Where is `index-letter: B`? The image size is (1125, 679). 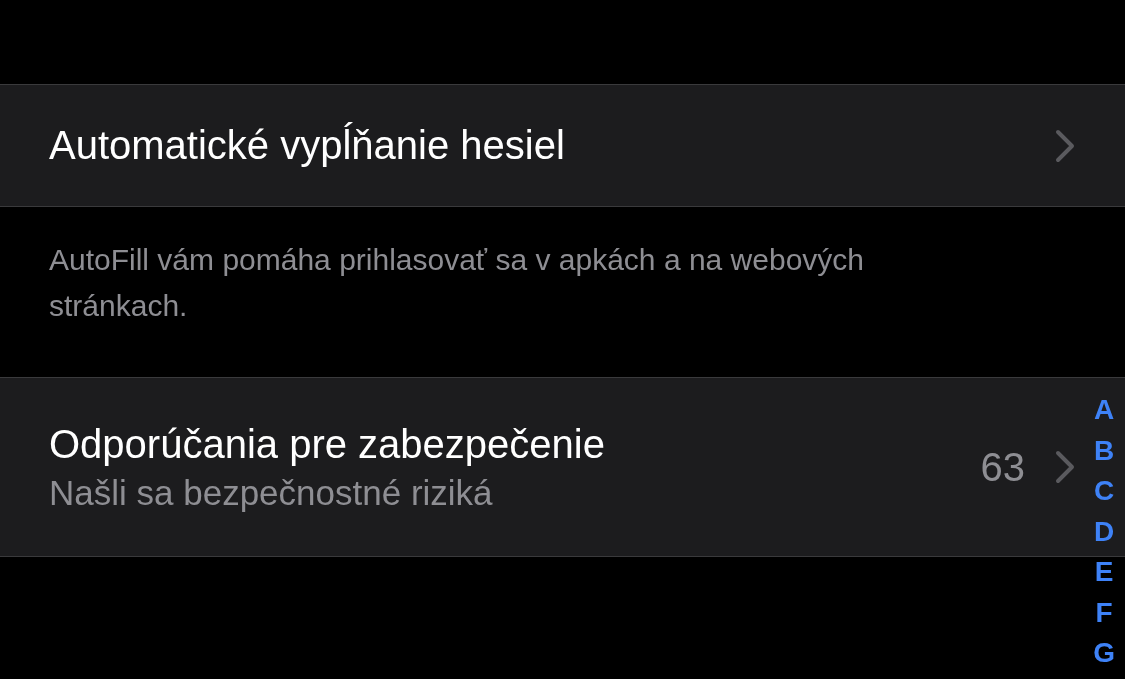 index-letter: B is located at coordinates (1104, 450).